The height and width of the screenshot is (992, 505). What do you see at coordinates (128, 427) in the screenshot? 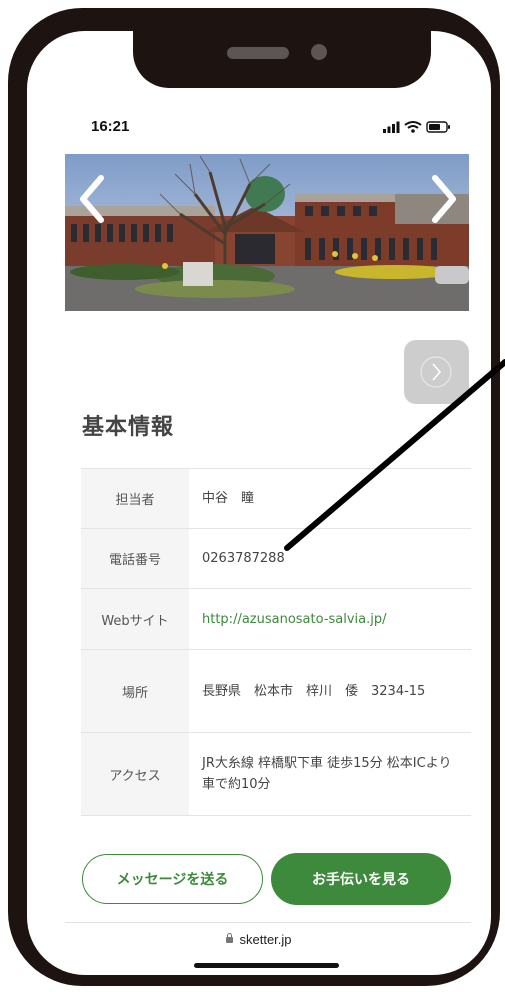
I see `section-title: 基本情報` at bounding box center [128, 427].